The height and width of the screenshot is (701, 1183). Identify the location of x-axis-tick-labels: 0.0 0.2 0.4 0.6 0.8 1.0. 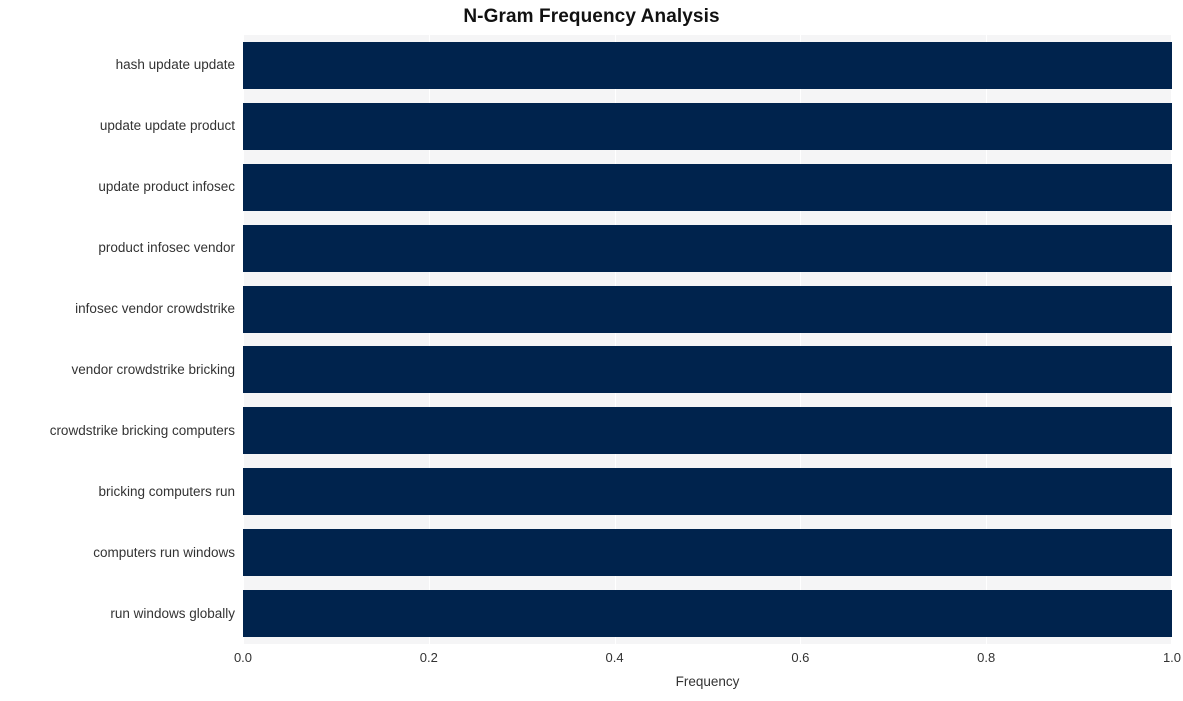
(591, 660).